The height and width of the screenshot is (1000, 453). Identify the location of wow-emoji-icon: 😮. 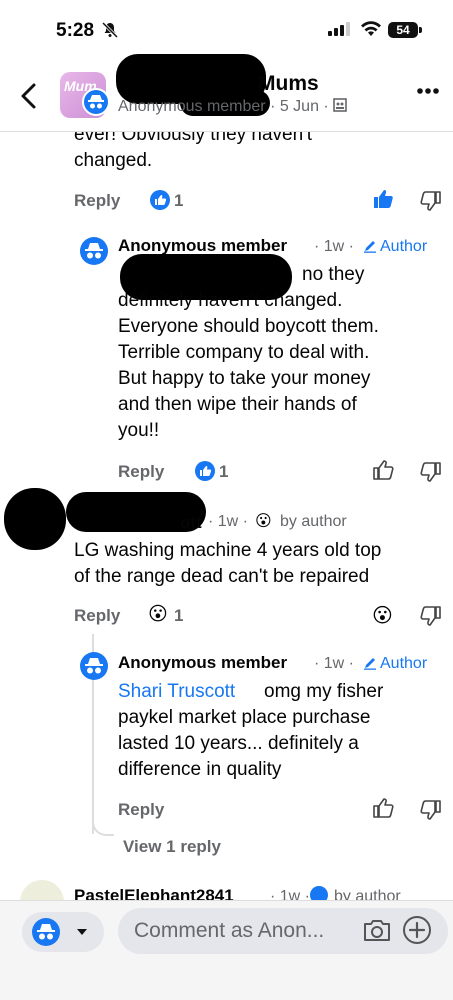
(263, 521).